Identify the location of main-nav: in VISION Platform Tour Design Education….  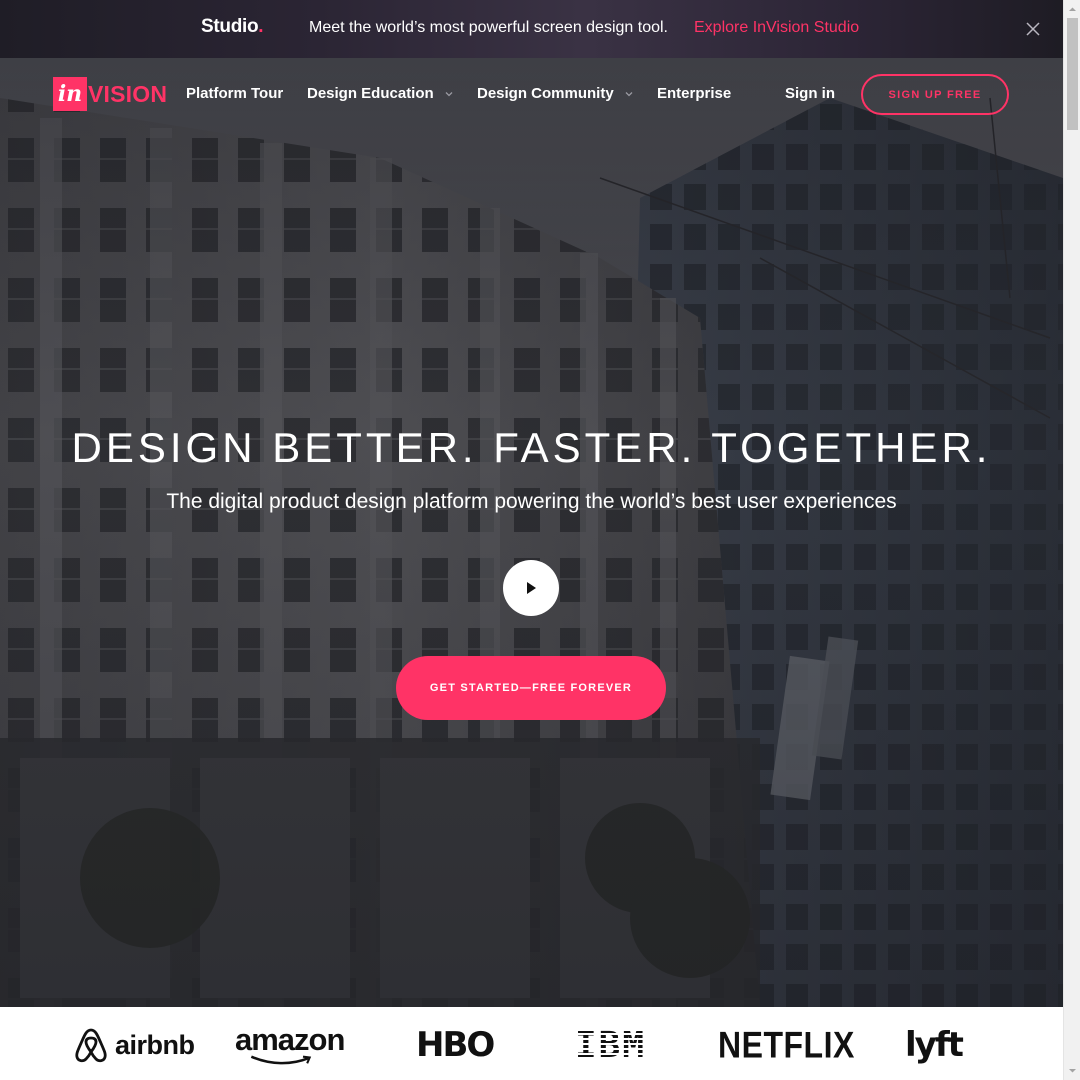
(531, 95).